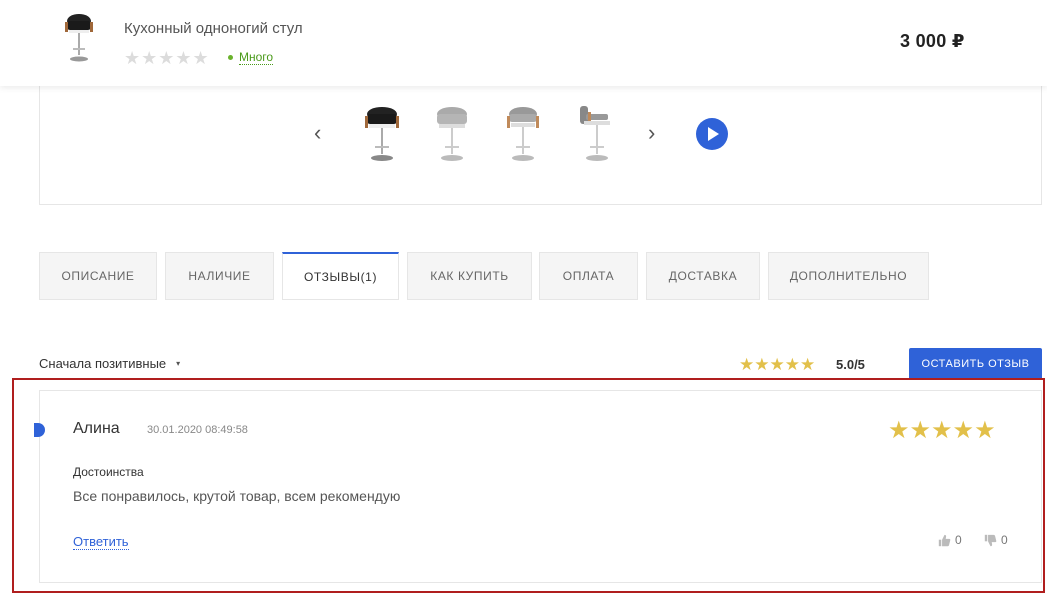 This screenshot has height=610, width=1047. What do you see at coordinates (167, 58) in the screenshot?
I see `product-rating-stars: ★★★★★` at bounding box center [167, 58].